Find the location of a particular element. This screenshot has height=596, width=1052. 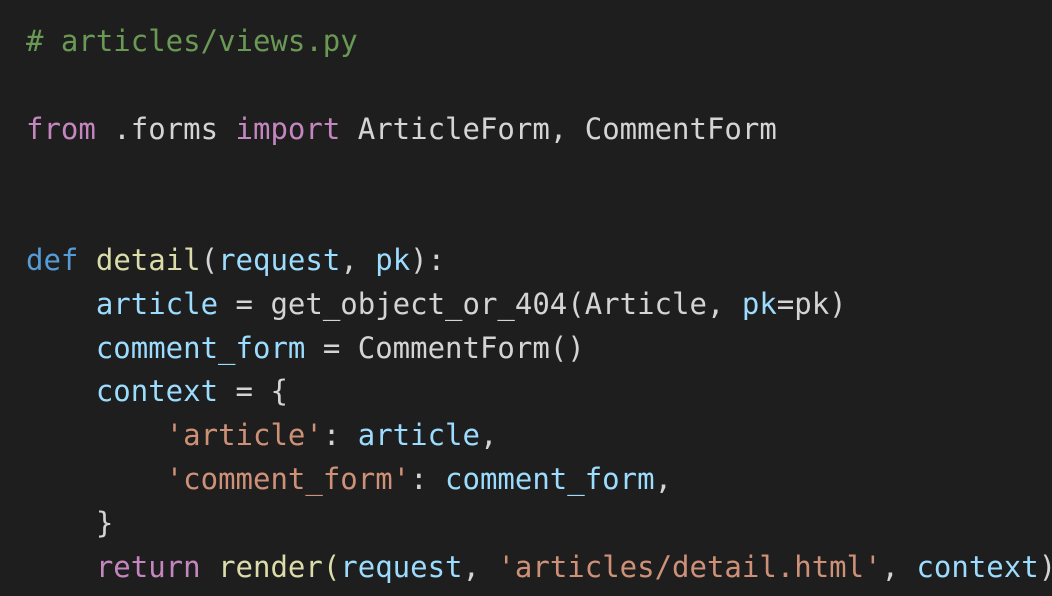

paren-colon-token: ): is located at coordinates (428, 259).